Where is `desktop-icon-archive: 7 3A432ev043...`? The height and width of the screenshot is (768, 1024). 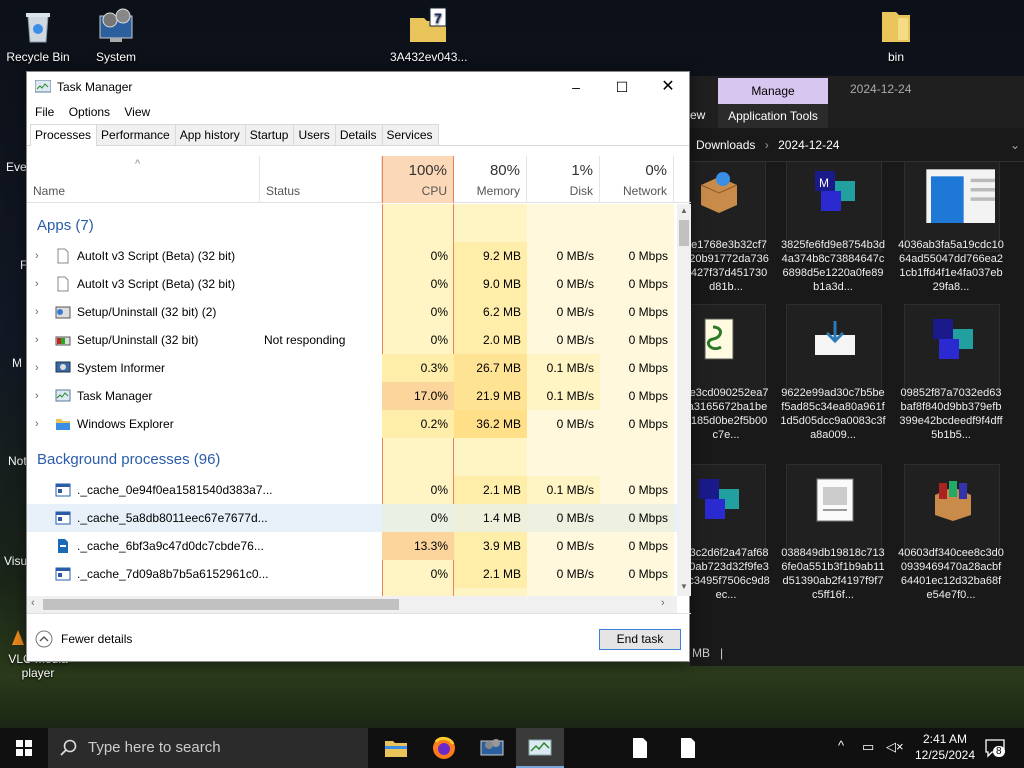
desktop-icon-archive: 7 3A432ev043... is located at coordinates (428, 35).